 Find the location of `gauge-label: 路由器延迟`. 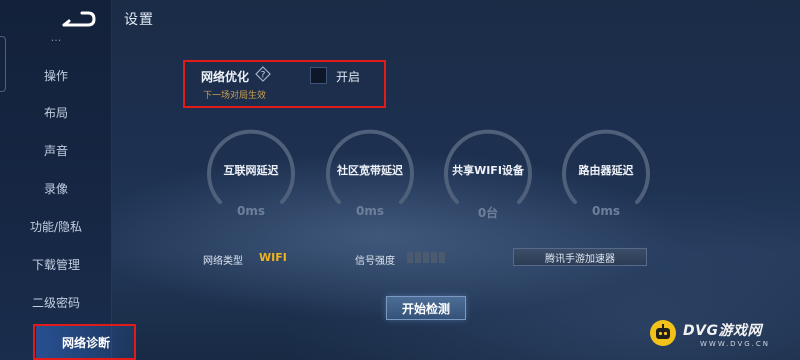

gauge-label: 路由器延迟 is located at coordinates (606, 170).